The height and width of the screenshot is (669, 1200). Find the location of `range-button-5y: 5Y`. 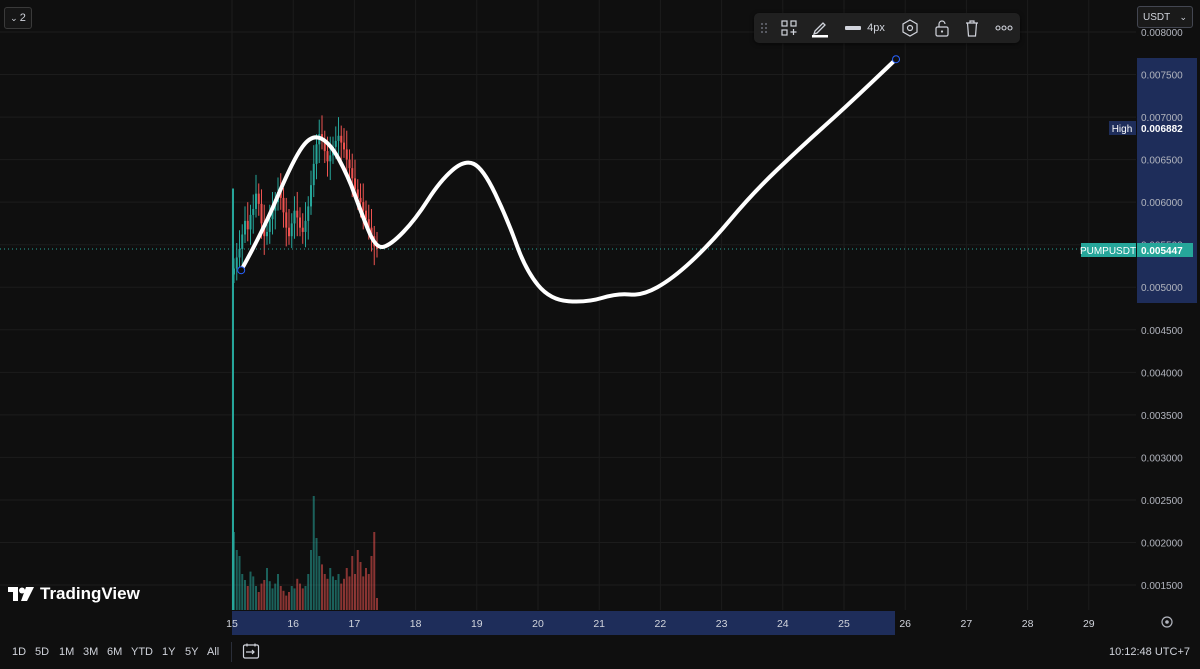

range-button-5y: 5Y is located at coordinates (191, 652).